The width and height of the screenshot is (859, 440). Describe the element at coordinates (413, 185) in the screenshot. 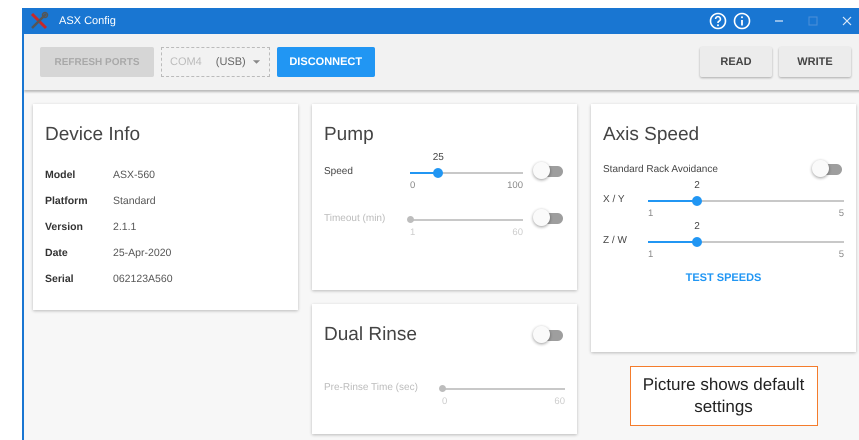

I see `slider-min: 0` at that location.